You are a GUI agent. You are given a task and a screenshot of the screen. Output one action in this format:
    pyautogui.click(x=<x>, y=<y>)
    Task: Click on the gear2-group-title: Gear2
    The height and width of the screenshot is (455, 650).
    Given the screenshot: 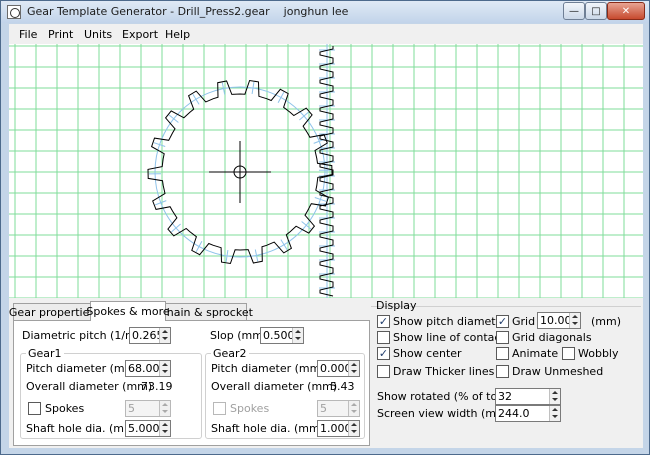 What is the action you would take?
    pyautogui.click(x=230, y=353)
    